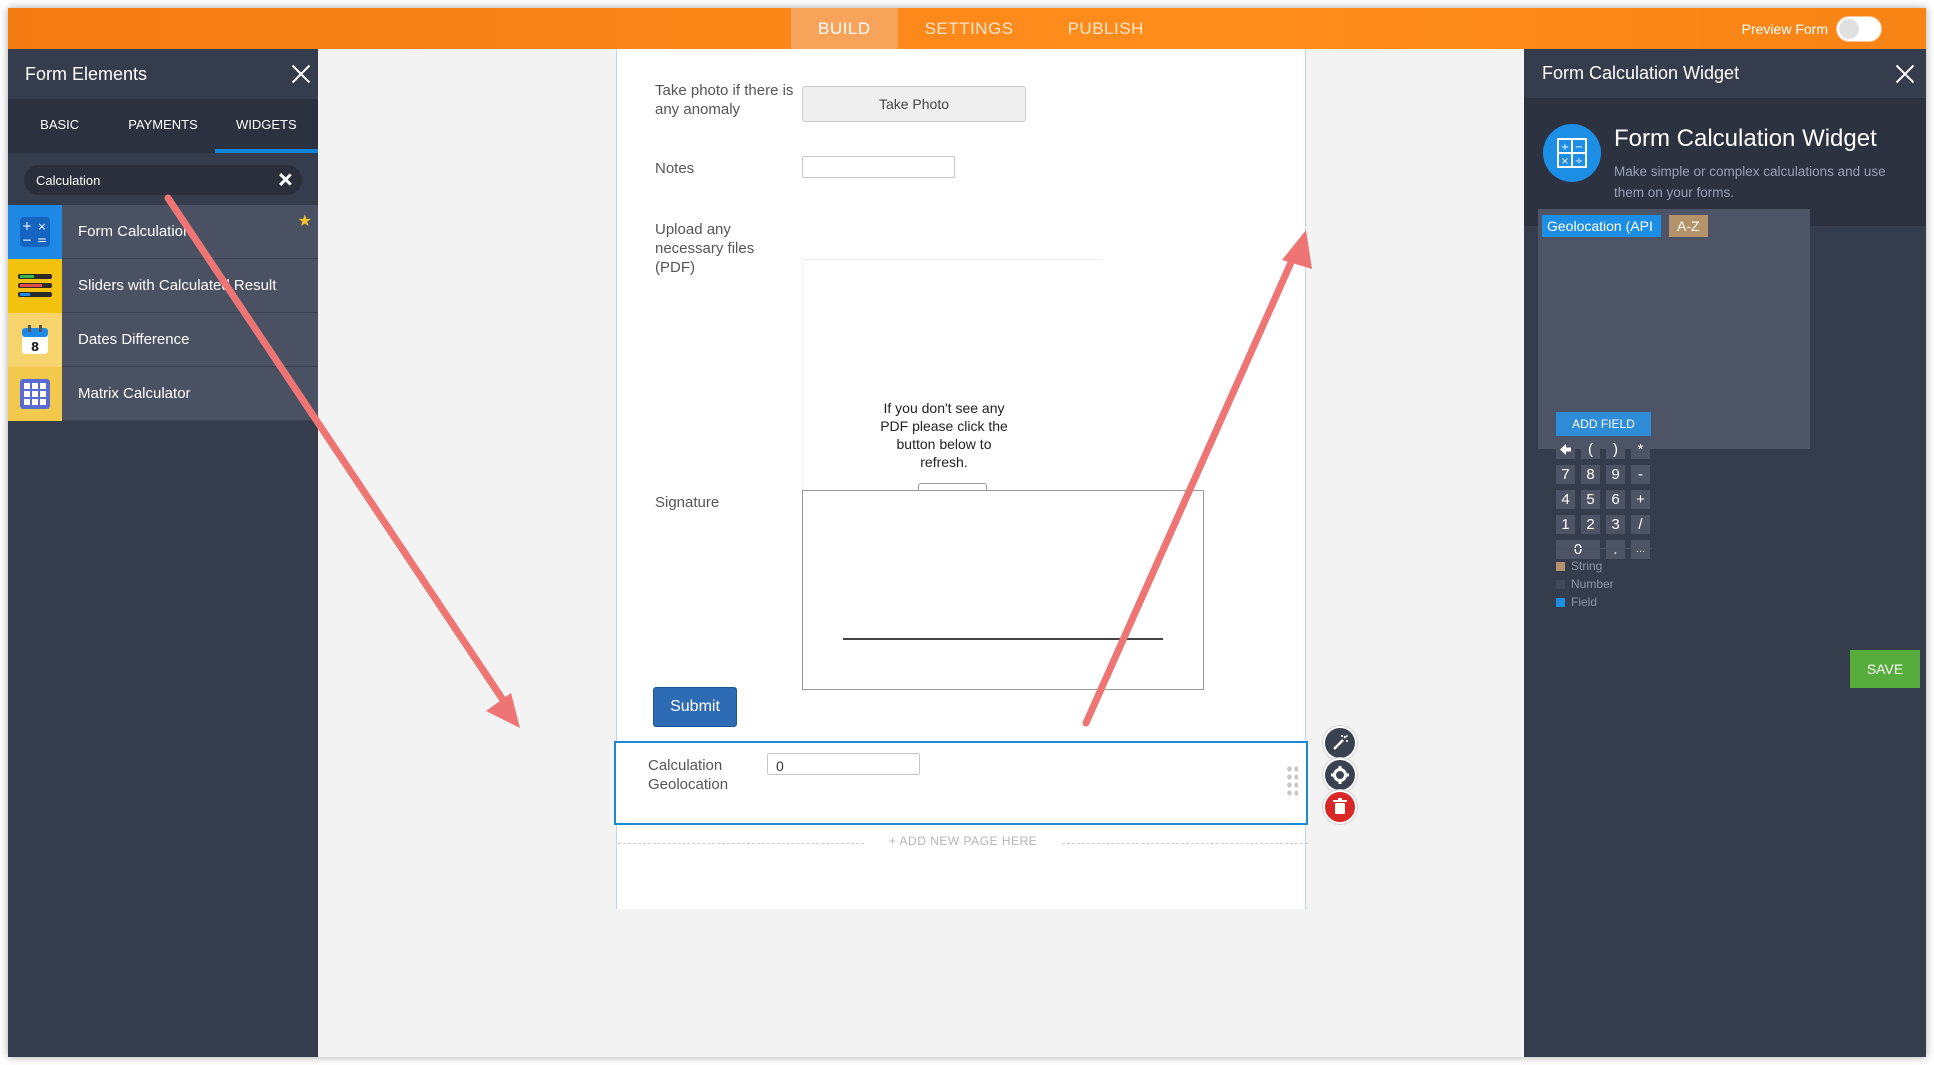 The height and width of the screenshot is (1065, 1934). What do you see at coordinates (1812, 28) in the screenshot?
I see `preview-form-control: Preview Form` at bounding box center [1812, 28].